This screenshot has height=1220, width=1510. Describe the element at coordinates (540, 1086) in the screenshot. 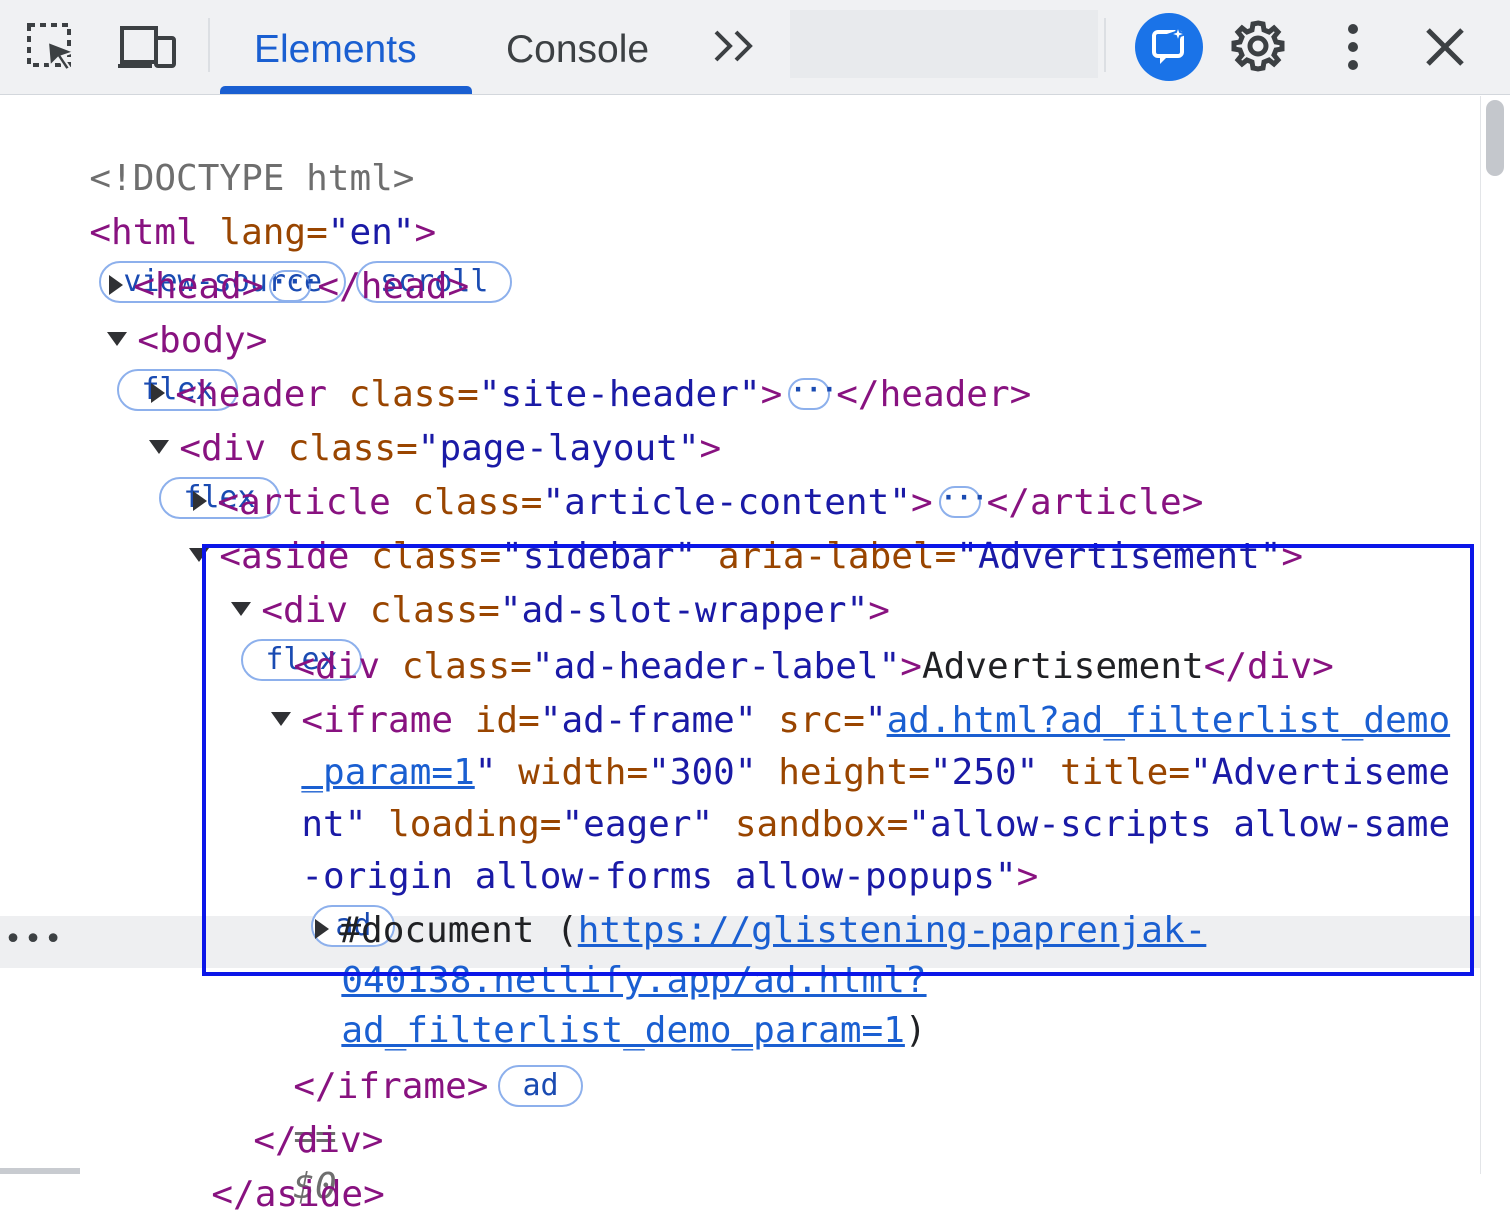

I see `ad-badge: ad` at that location.